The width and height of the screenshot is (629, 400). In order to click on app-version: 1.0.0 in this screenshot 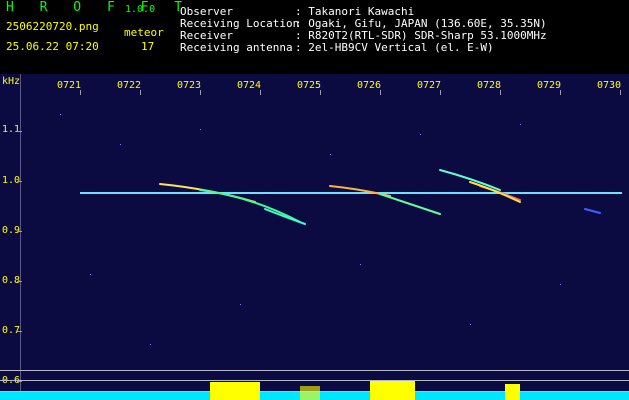, I will do `click(140, 9)`.